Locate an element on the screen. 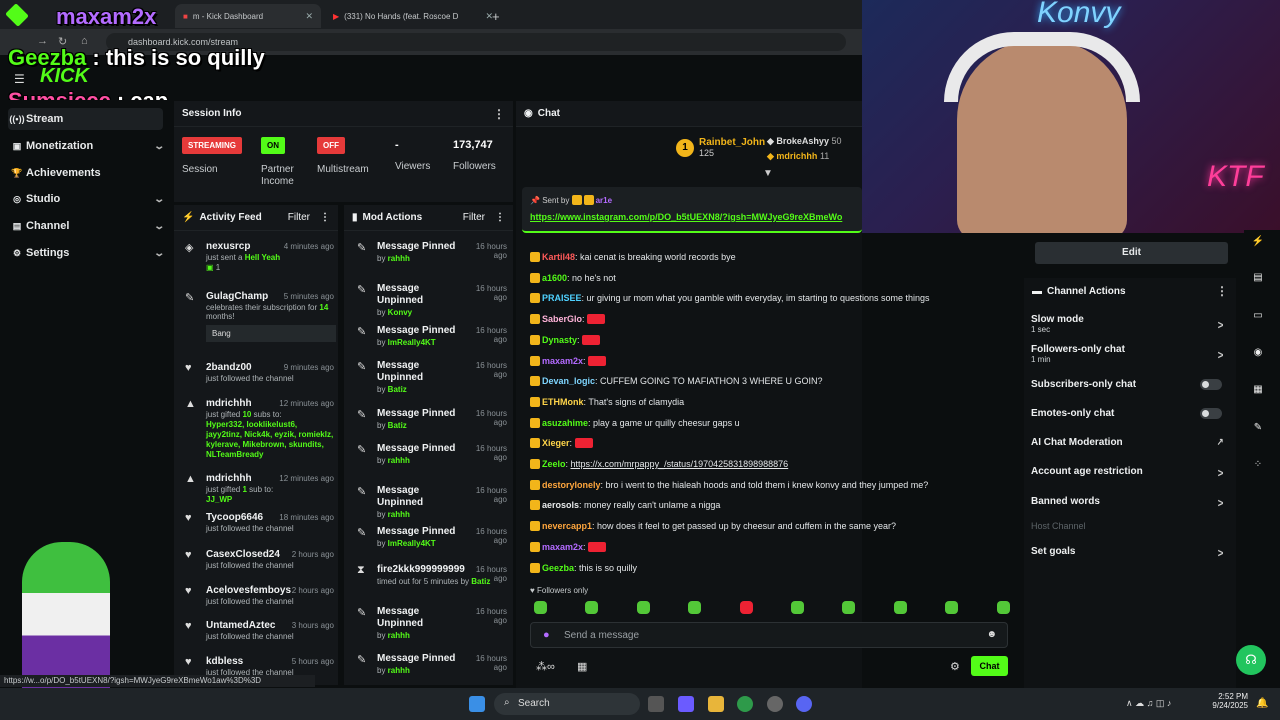 This screenshot has width=1280, height=720. action-ai-moderation: AI Chat Moderation ↗ is located at coordinates (1129, 442).